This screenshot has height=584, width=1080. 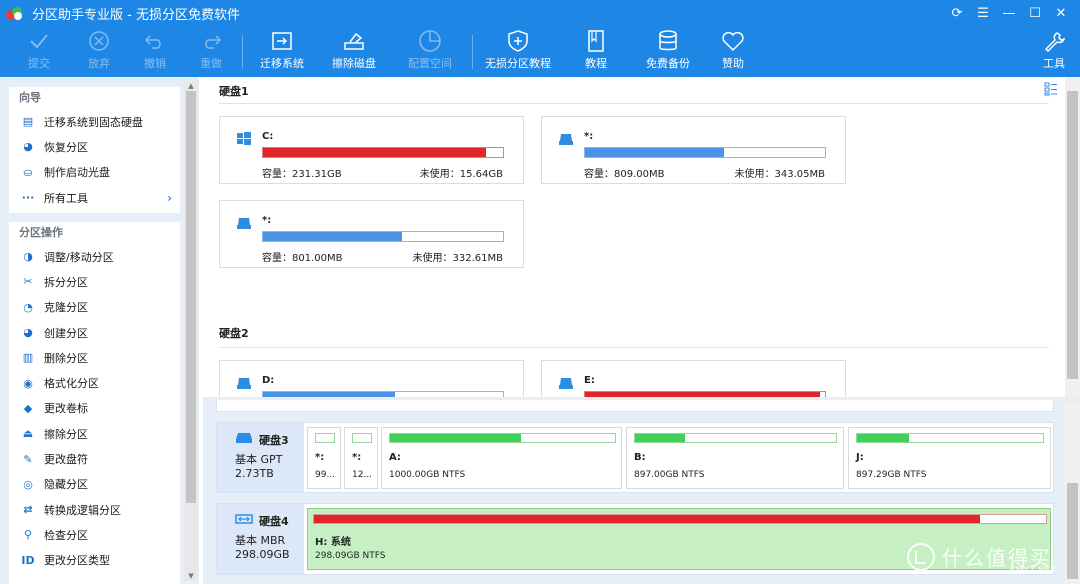 I want to click on tools-button: 工具, so click(x=1054, y=52).